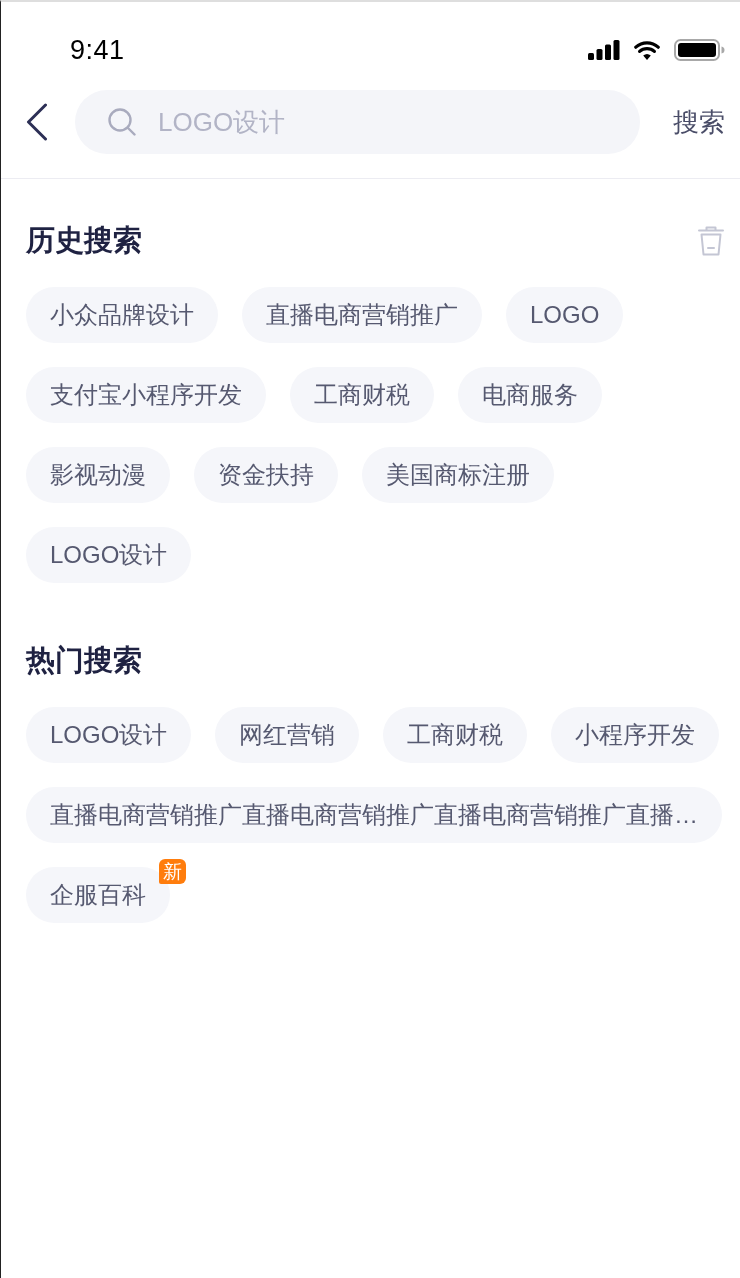 This screenshot has height=1278, width=740. I want to click on wifi-icon, so click(647, 50).